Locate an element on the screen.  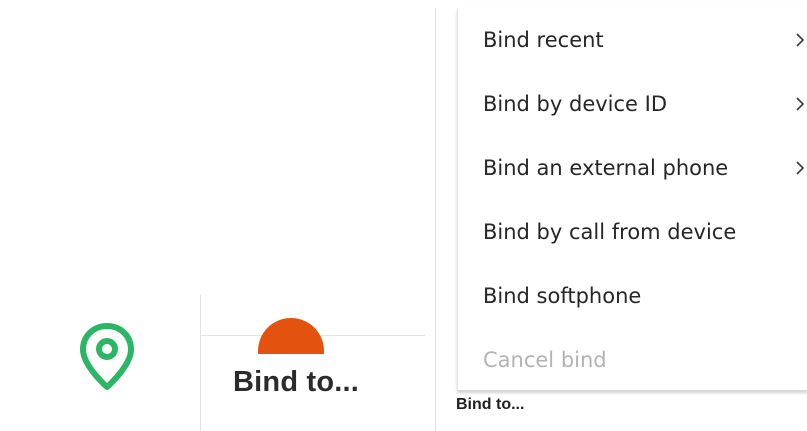
menu-item-label: Bind by device ID is located at coordinates (575, 104).